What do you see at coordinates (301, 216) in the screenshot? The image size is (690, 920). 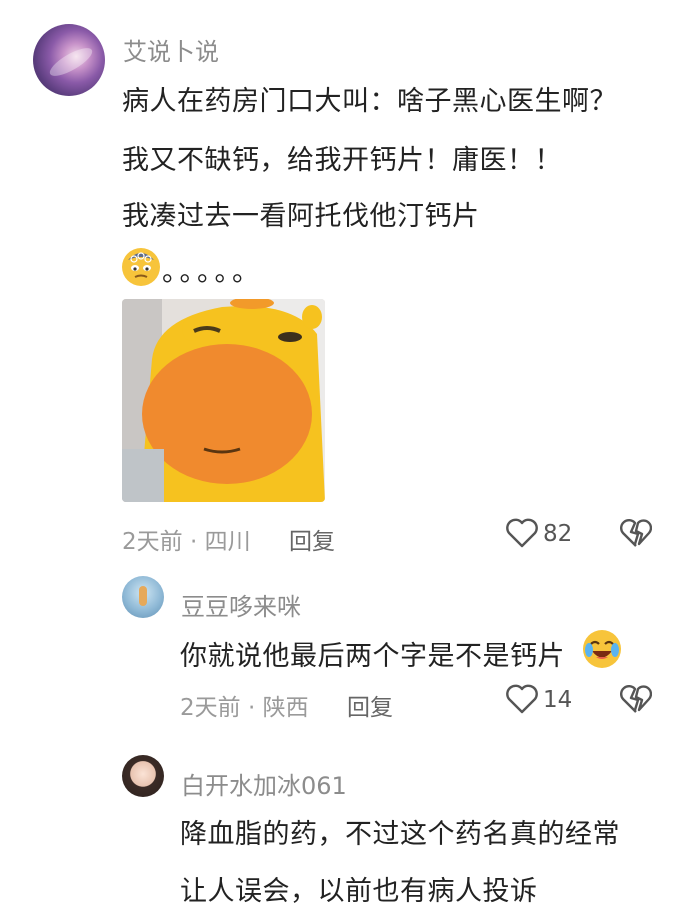 I see `comment-text-line: 我凑过去一看阿托伐他汀钙片` at bounding box center [301, 216].